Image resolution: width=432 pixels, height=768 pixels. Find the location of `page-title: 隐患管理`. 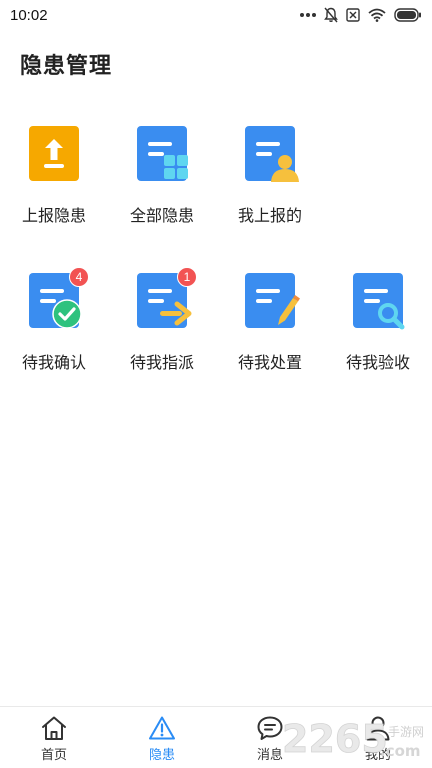

page-title: 隐患管理 is located at coordinates (66, 65).